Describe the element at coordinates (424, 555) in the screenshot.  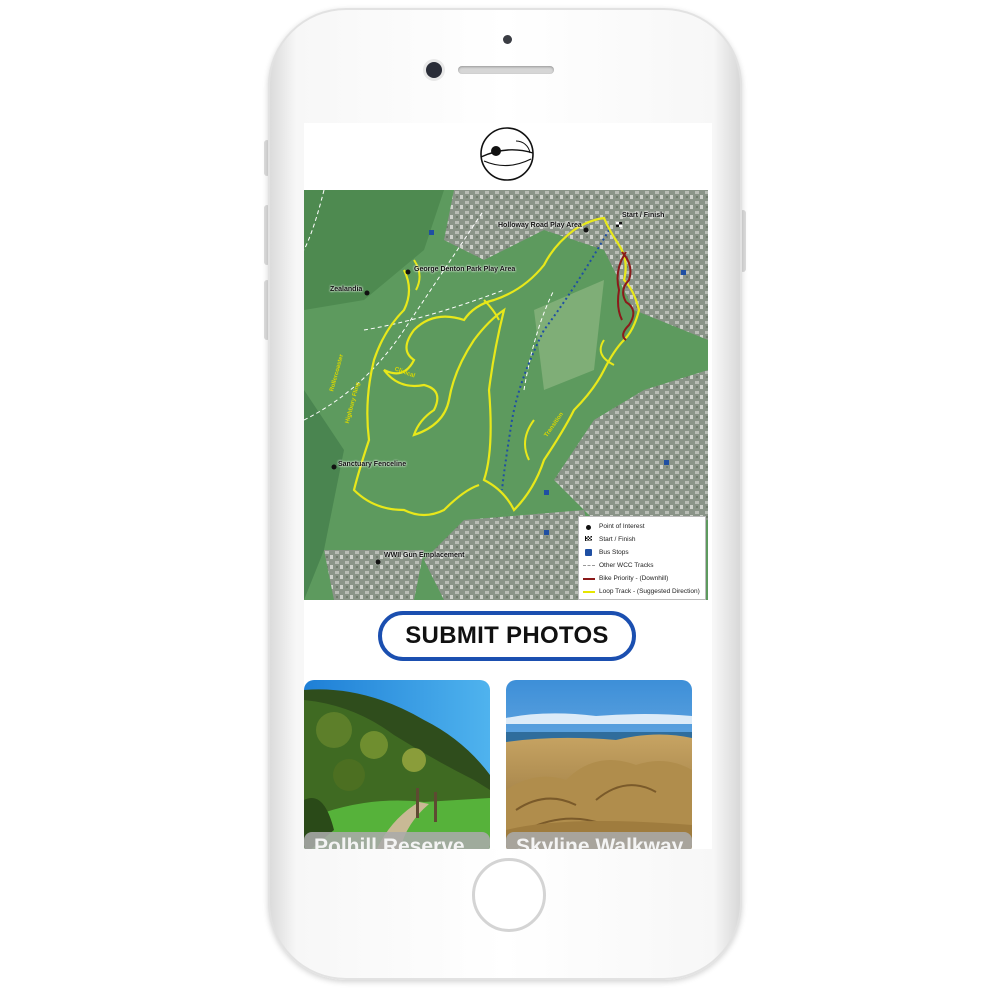
I see `map-label-wwii: WWII Gun Emplacement` at that location.